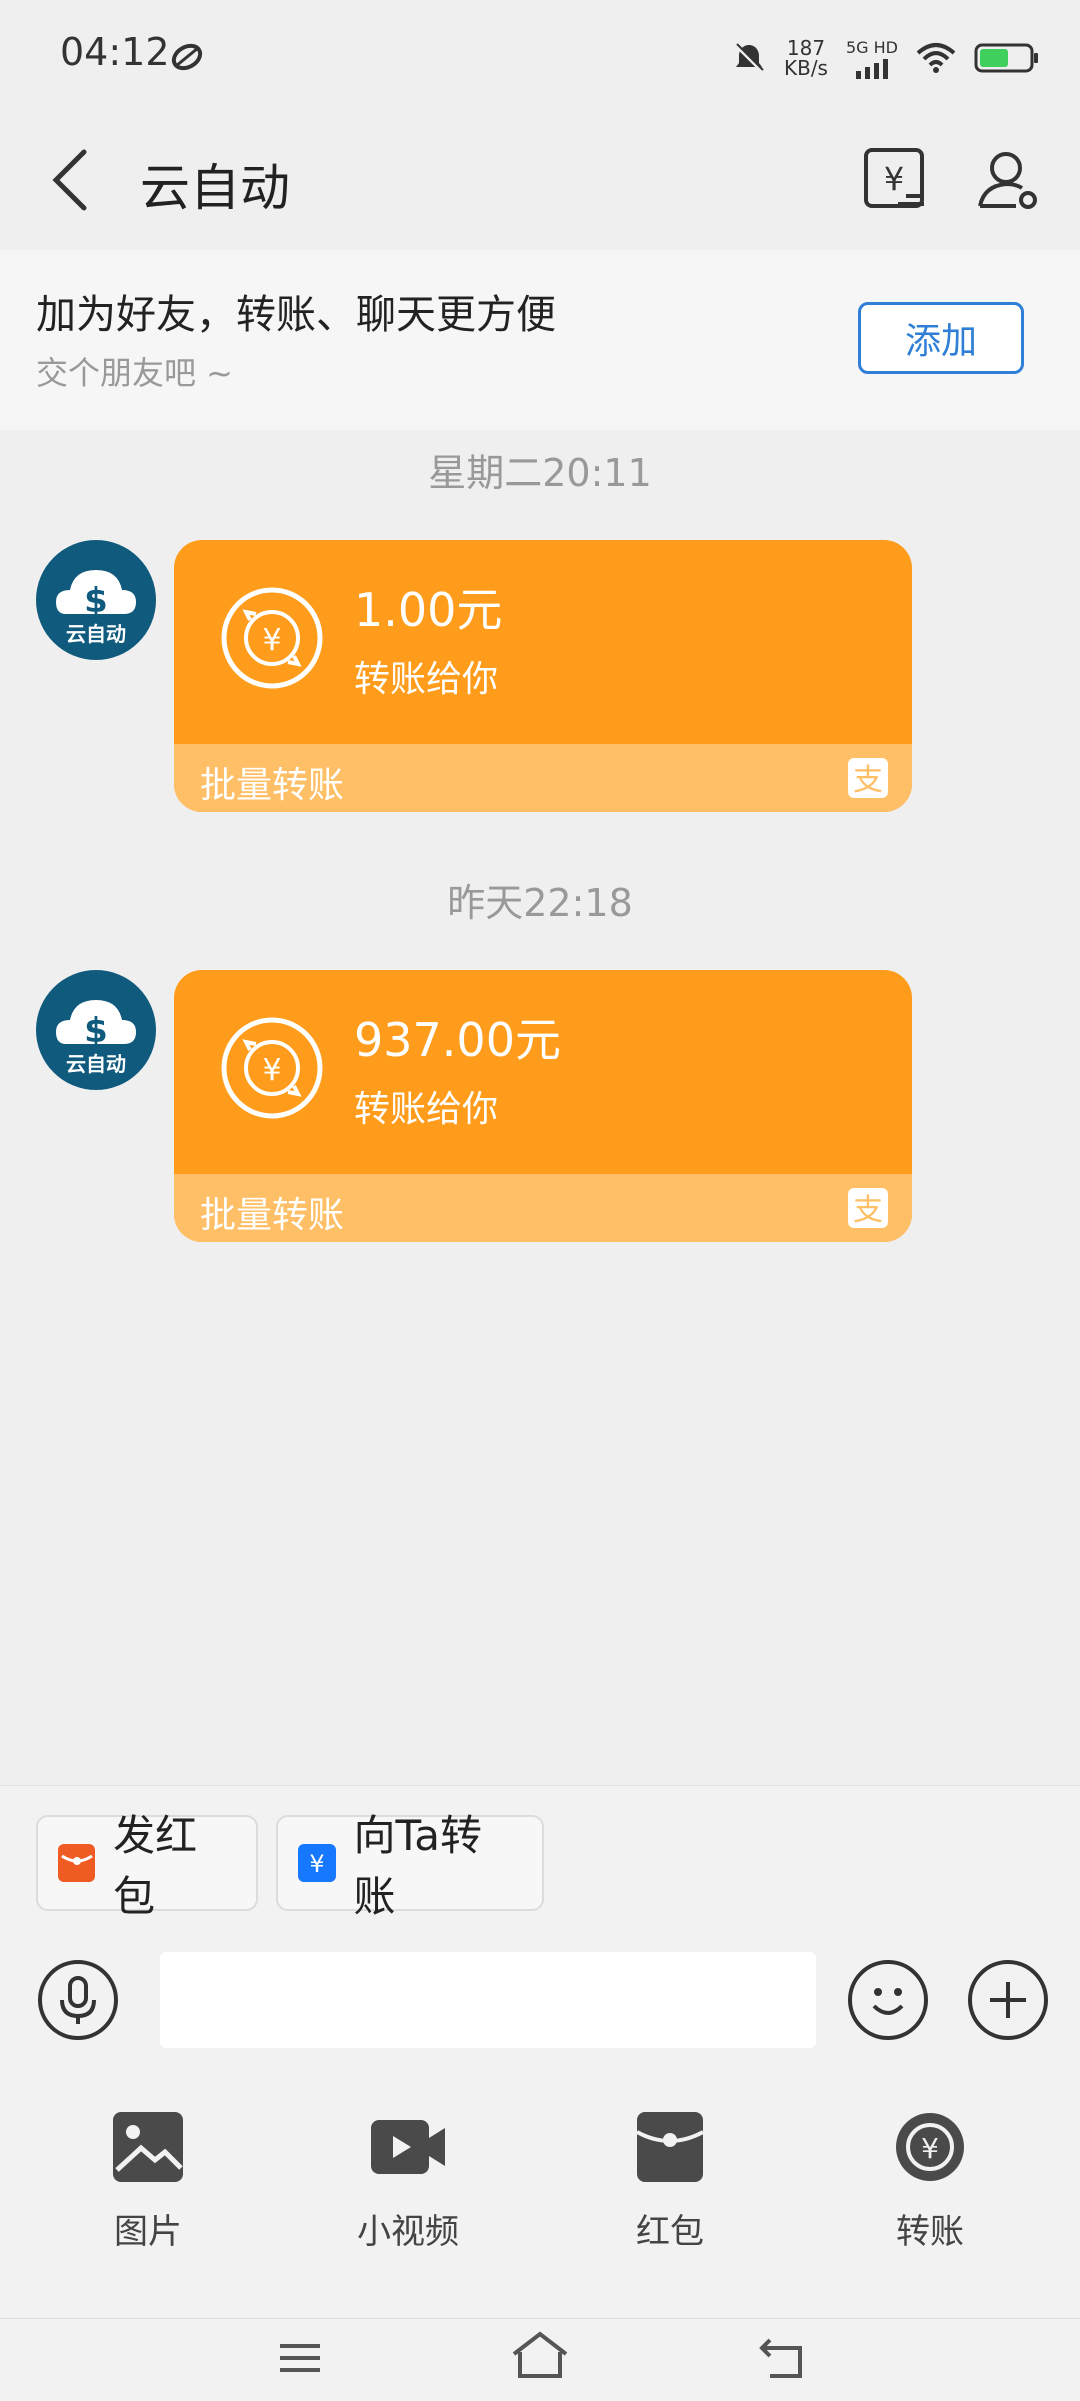  Describe the element at coordinates (488, 2000) in the screenshot. I see `message-input` at that location.